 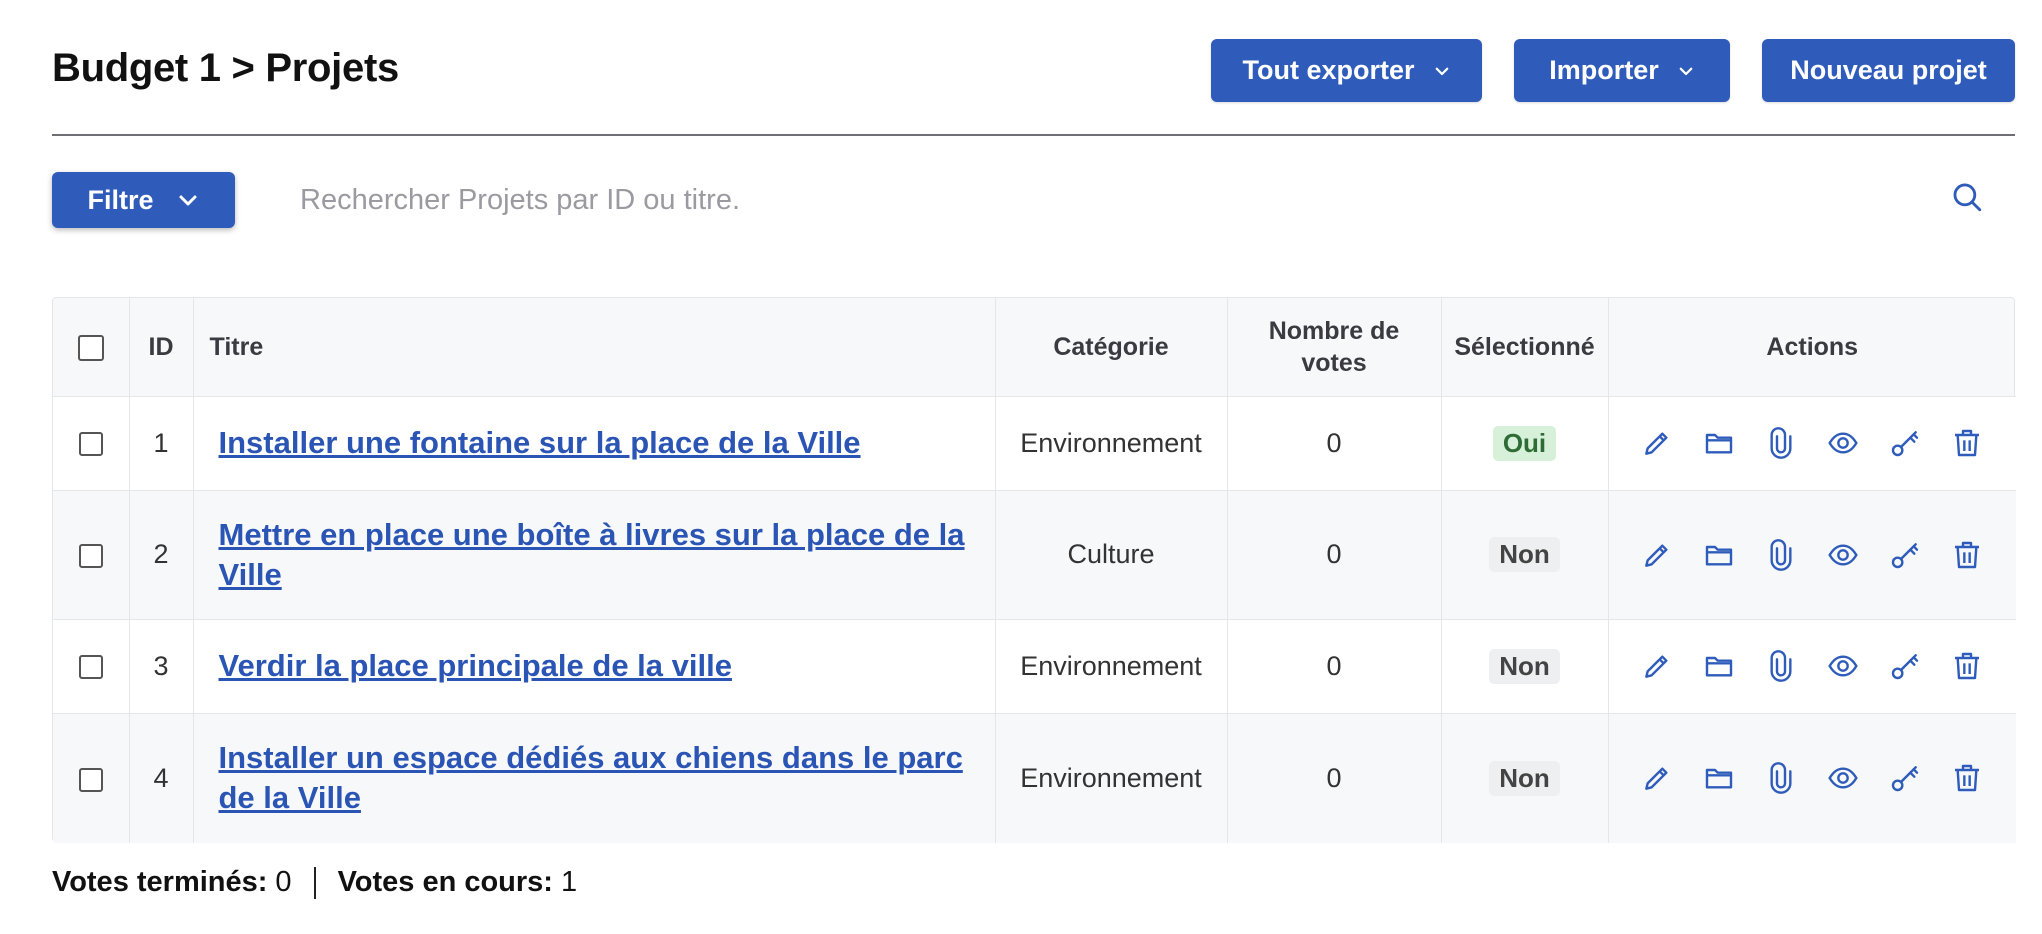 What do you see at coordinates (1812, 347) in the screenshot?
I see `column-header-actions: Actions` at bounding box center [1812, 347].